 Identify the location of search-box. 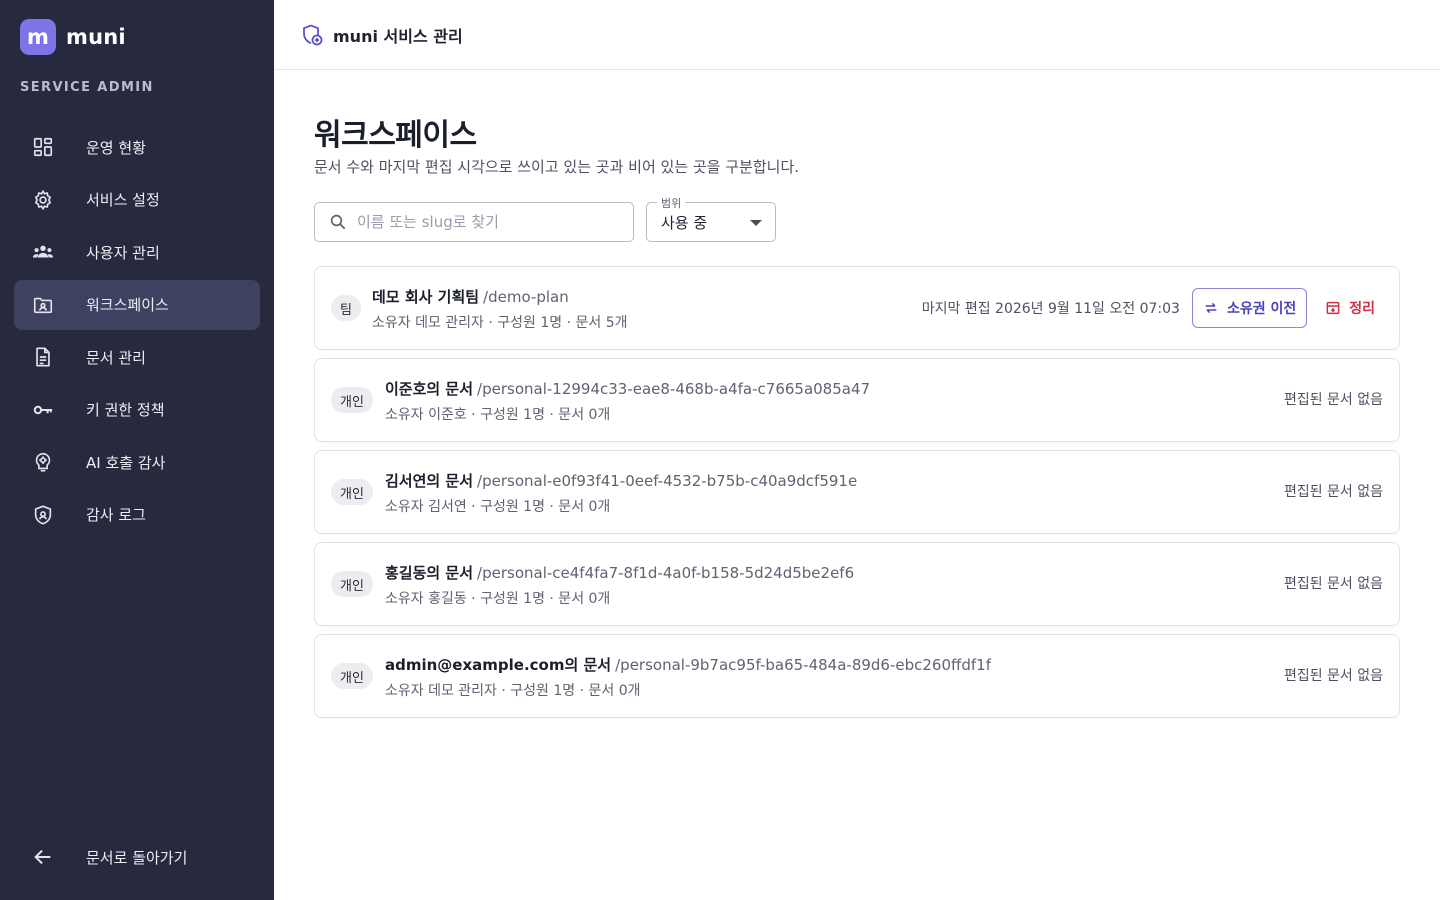
(474, 222).